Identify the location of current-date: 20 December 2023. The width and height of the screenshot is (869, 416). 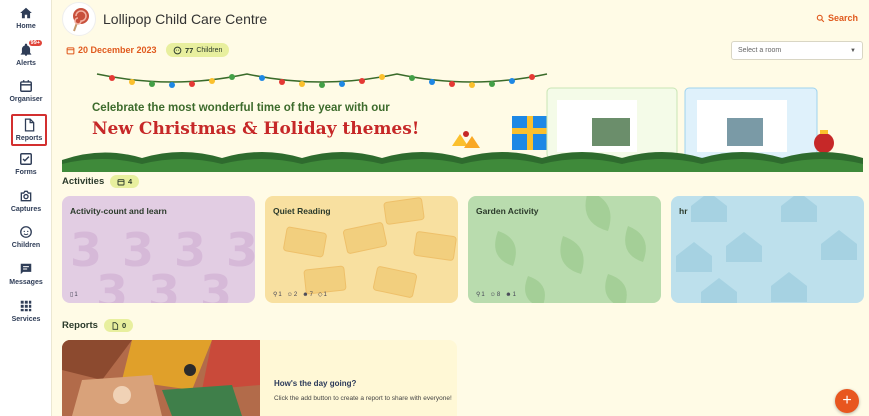
(111, 50).